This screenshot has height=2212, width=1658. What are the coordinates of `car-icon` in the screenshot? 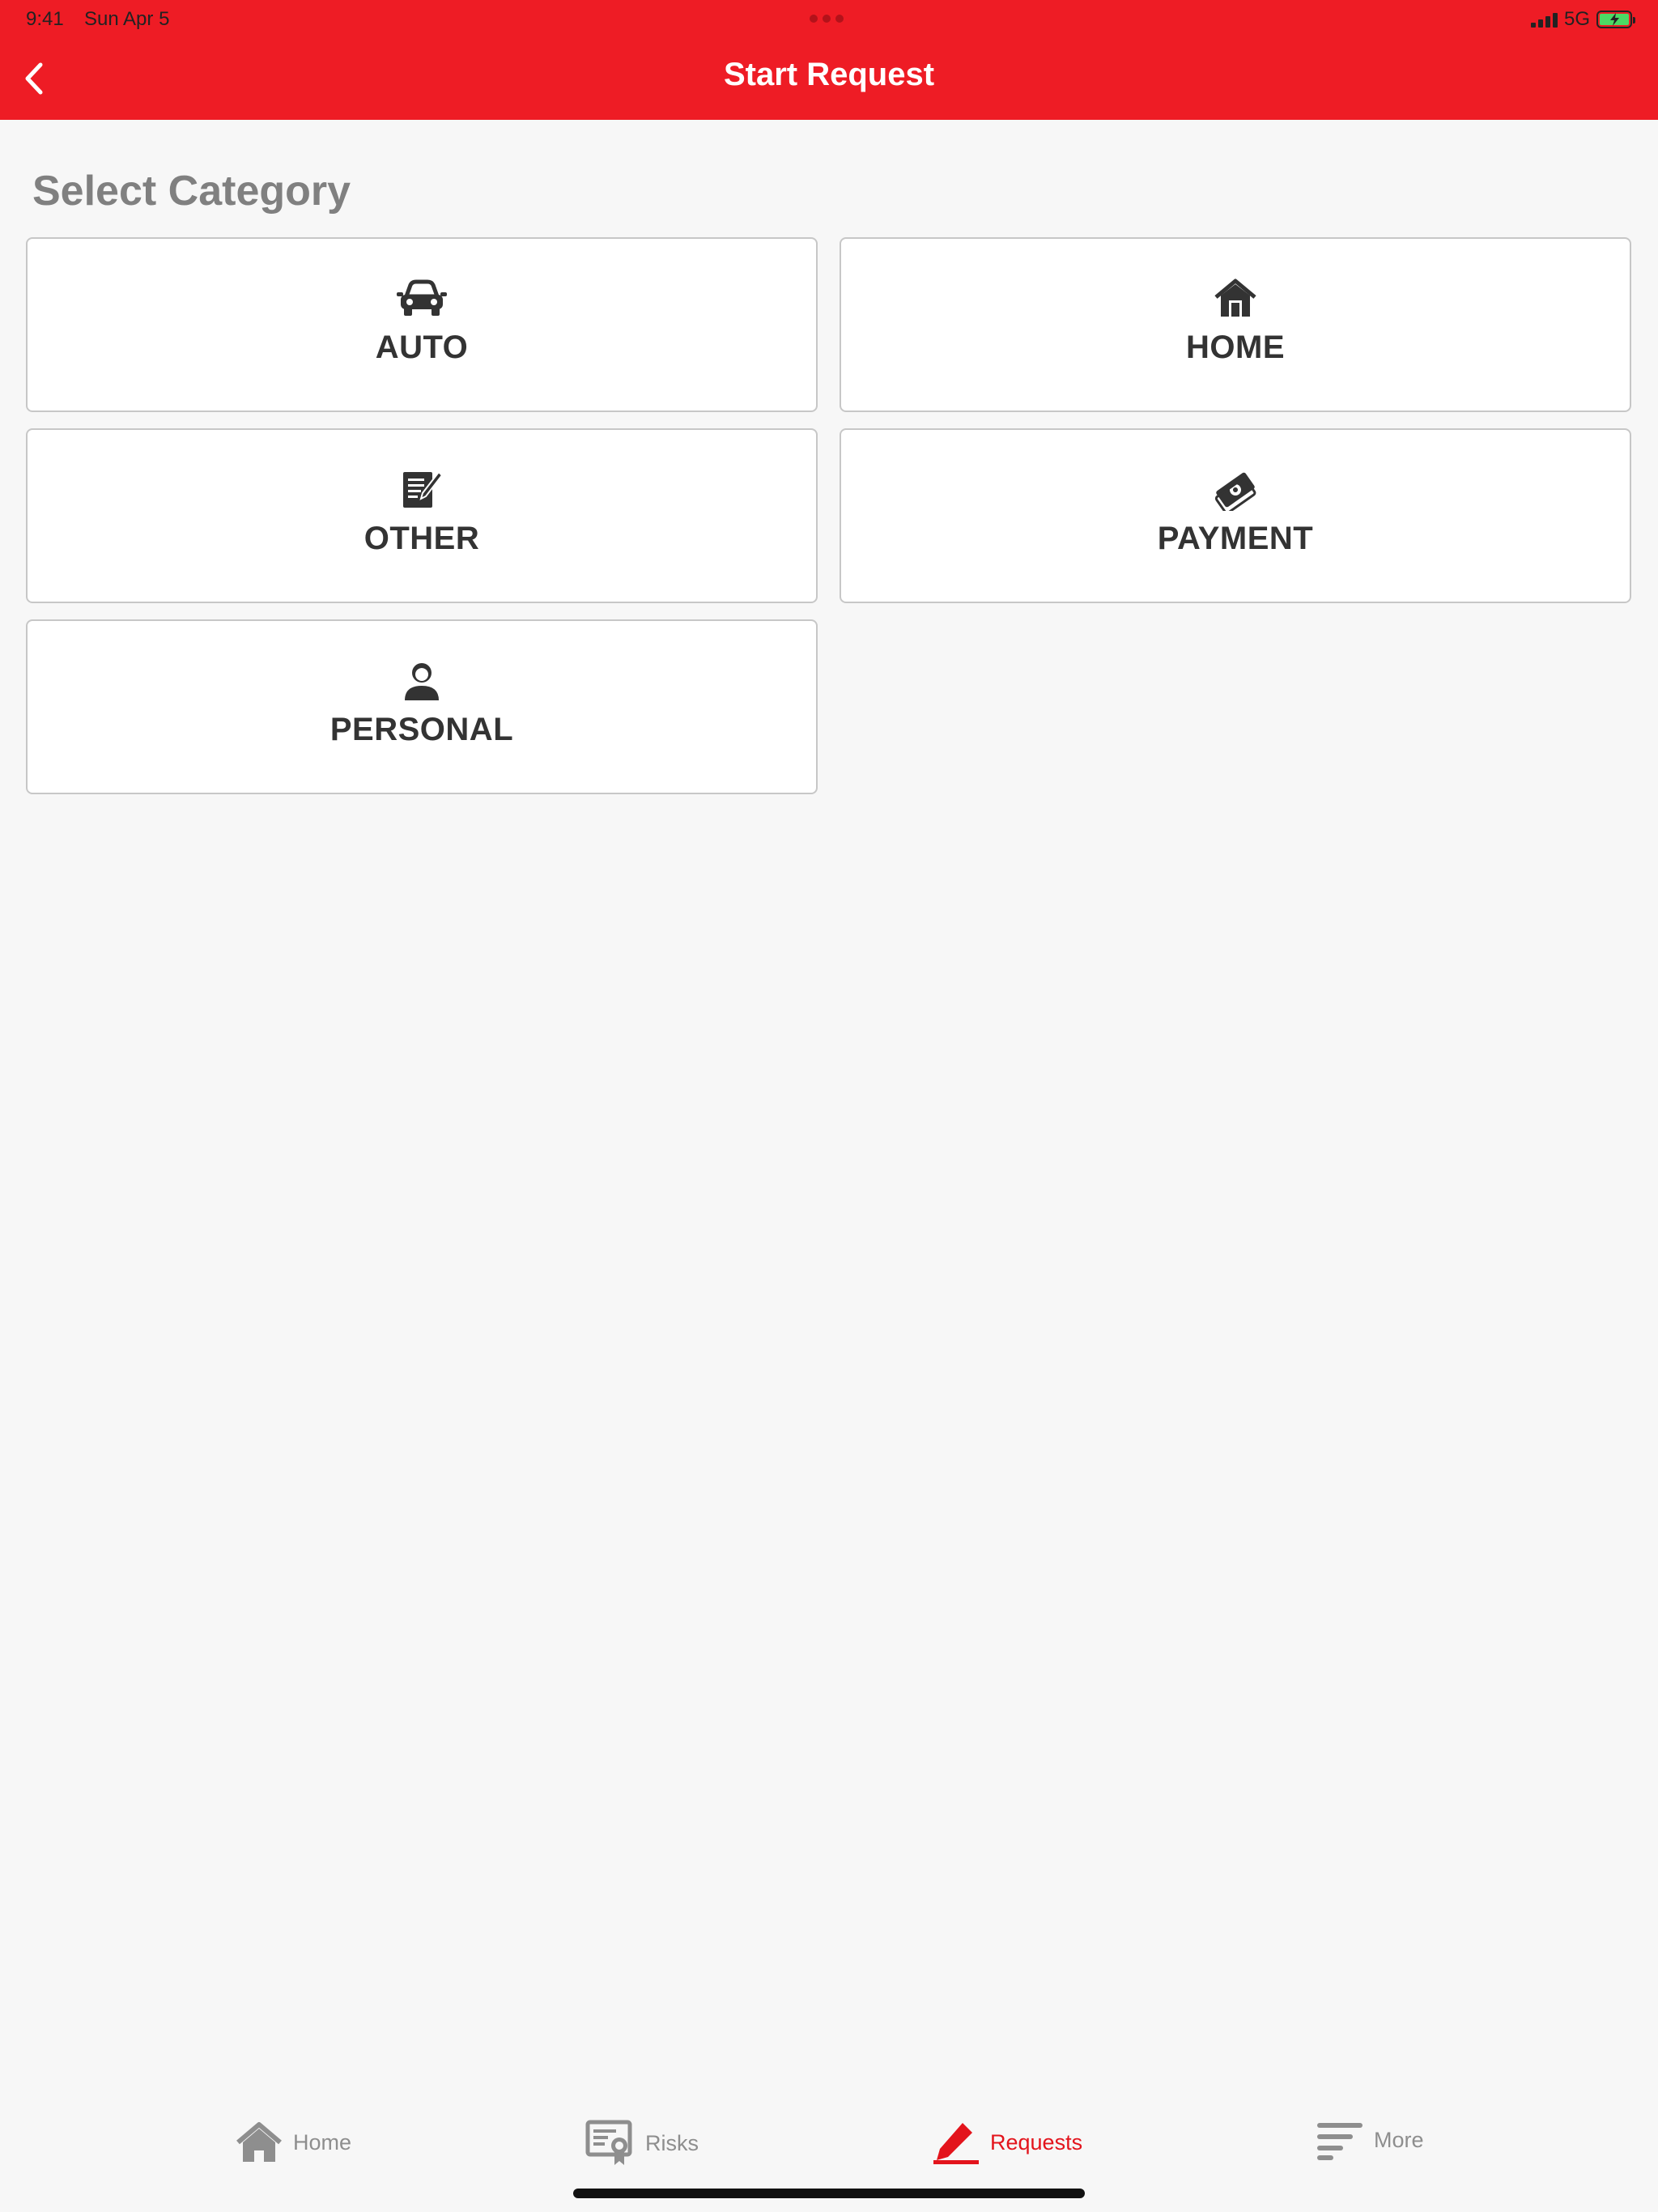 It's located at (422, 299).